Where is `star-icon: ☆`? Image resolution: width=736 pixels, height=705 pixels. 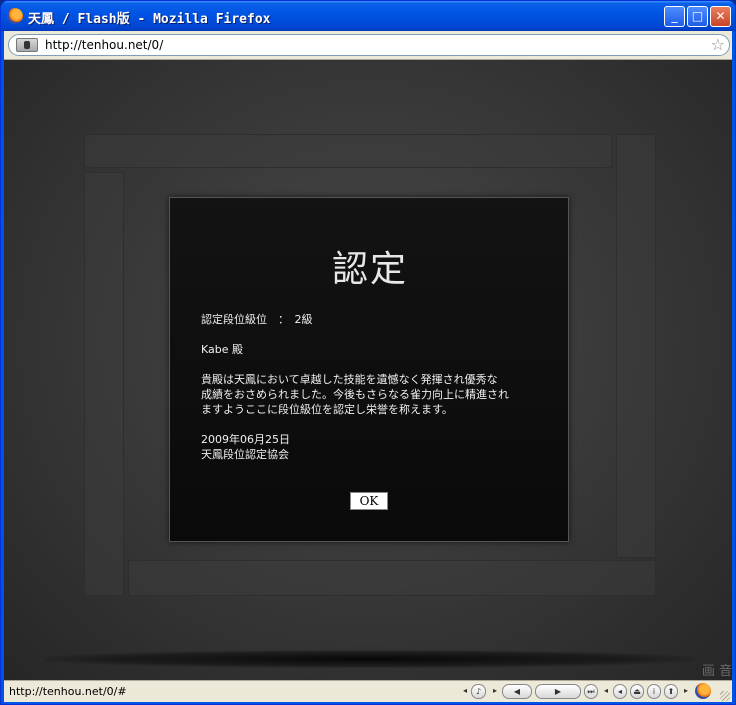 star-icon: ☆ is located at coordinates (718, 44).